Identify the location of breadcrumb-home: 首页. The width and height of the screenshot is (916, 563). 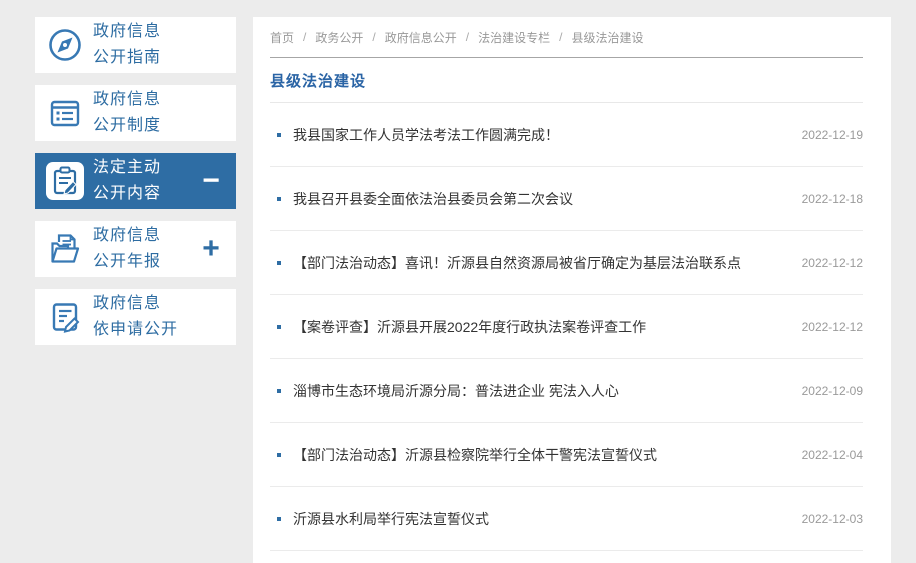
(282, 37).